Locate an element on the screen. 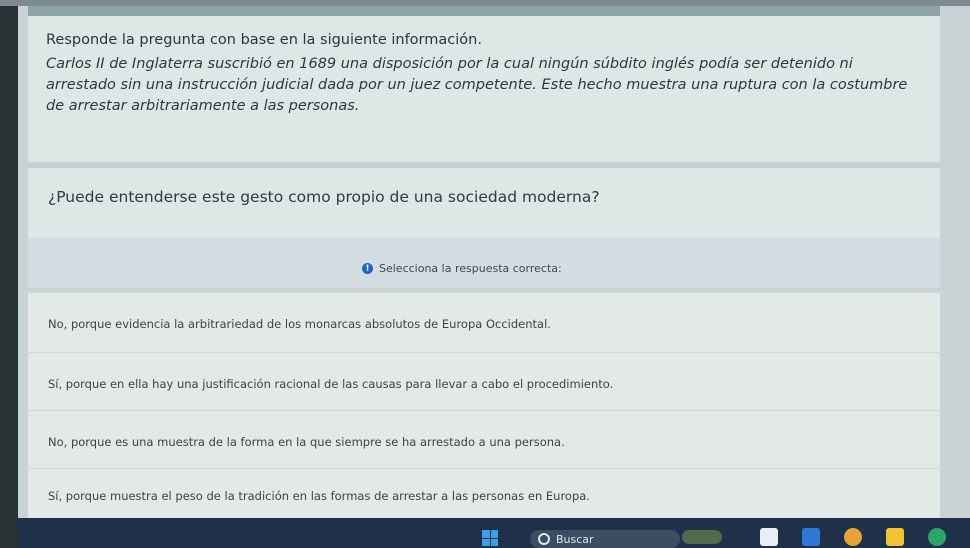  file-manager-icon is located at coordinates (769, 537).